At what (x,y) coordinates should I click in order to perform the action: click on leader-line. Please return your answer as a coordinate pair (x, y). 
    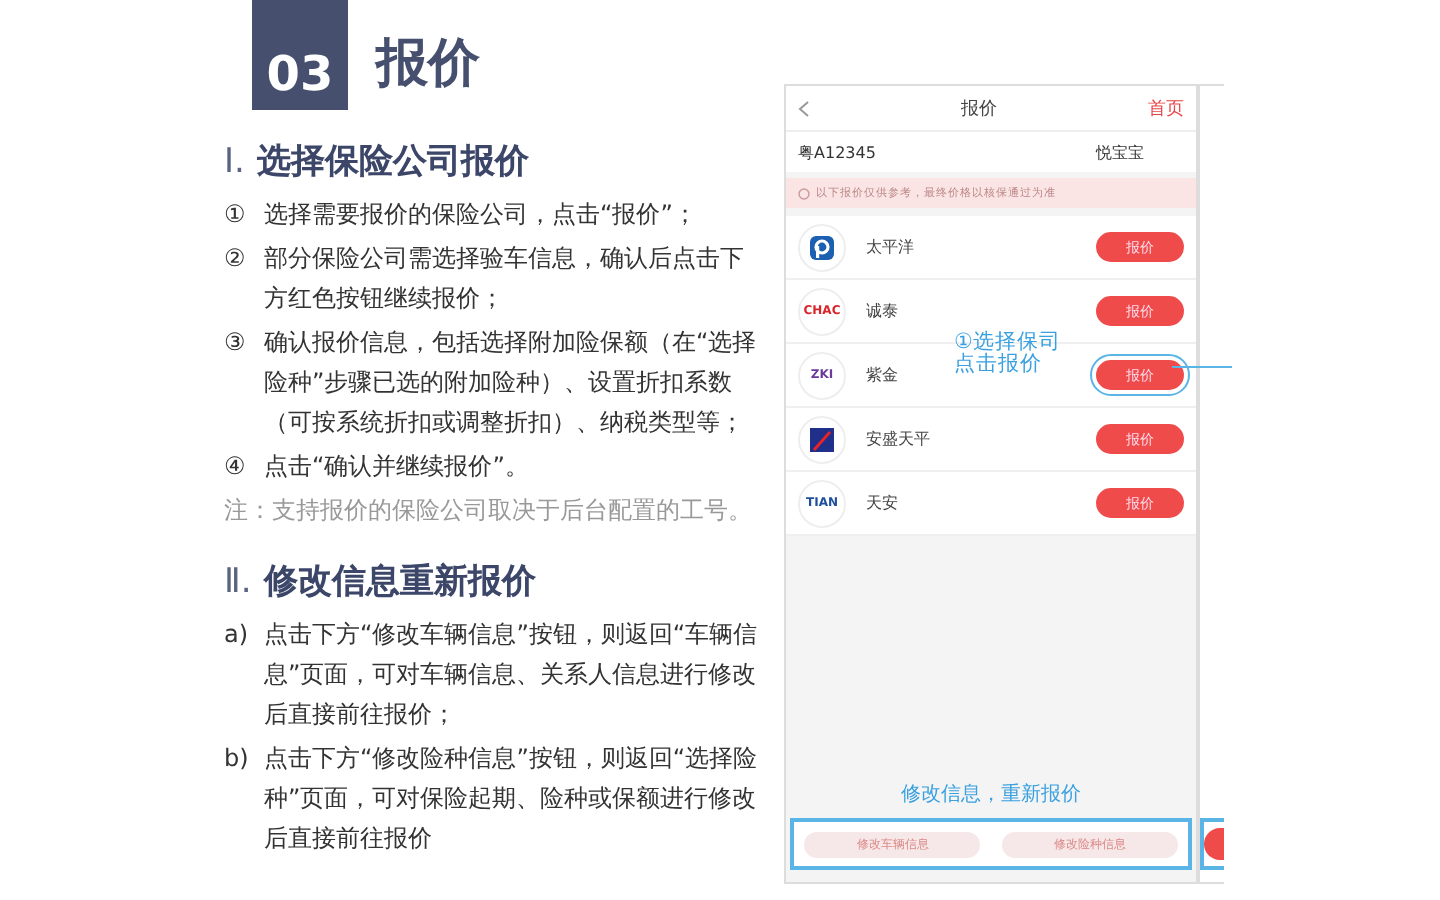
    Looking at the image, I should click on (1202, 367).